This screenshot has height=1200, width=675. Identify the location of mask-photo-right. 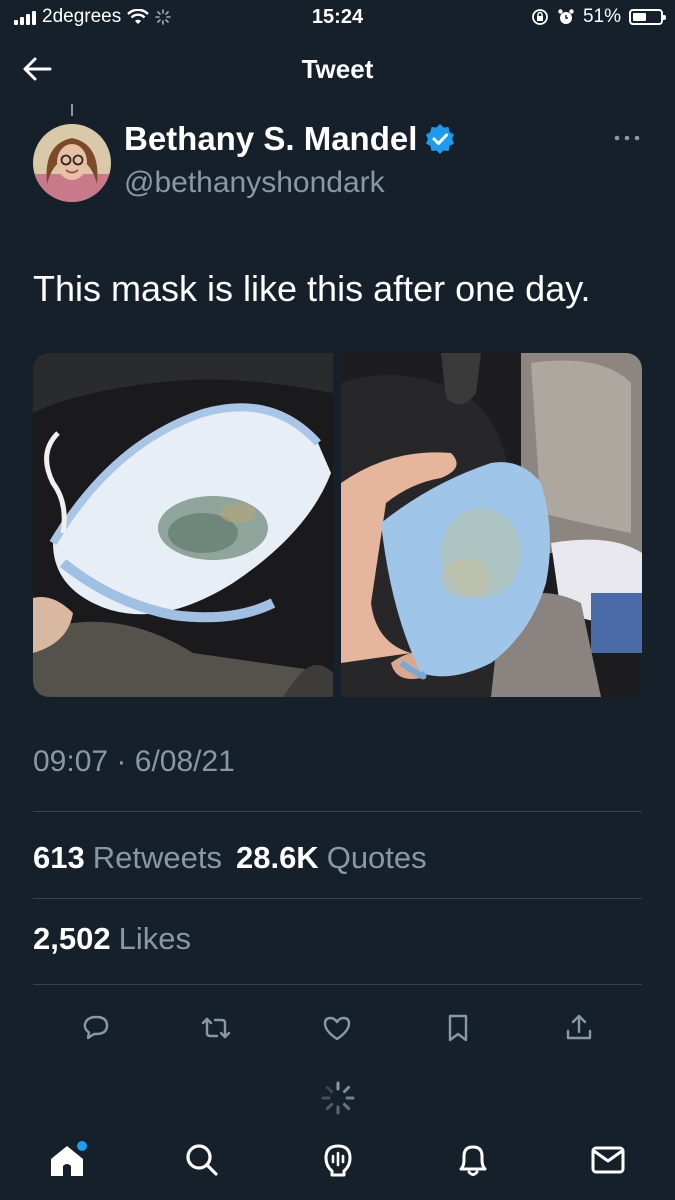
(491, 525).